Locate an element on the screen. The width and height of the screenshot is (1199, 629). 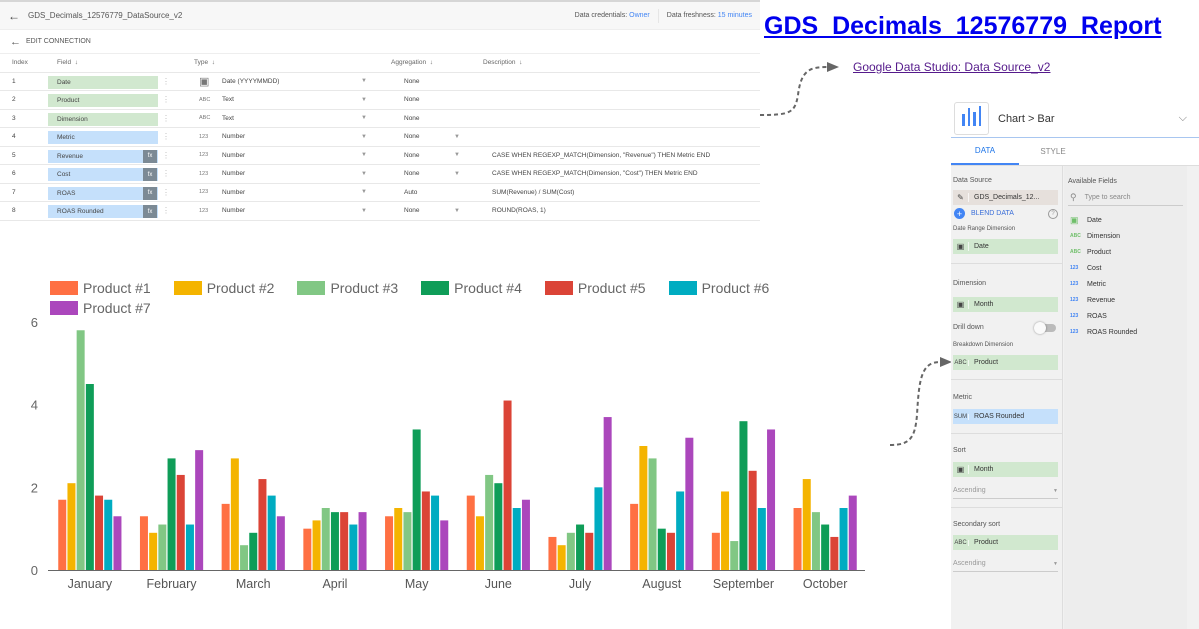
dimension-chip: ▣ Month is located at coordinates (1005, 304).